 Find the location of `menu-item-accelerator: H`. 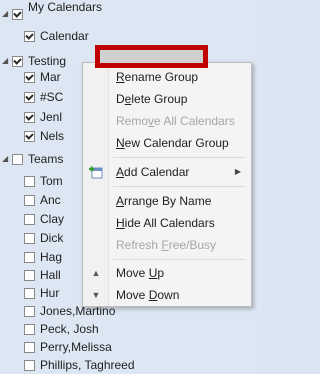

menu-item-accelerator: H is located at coordinates (120, 223).